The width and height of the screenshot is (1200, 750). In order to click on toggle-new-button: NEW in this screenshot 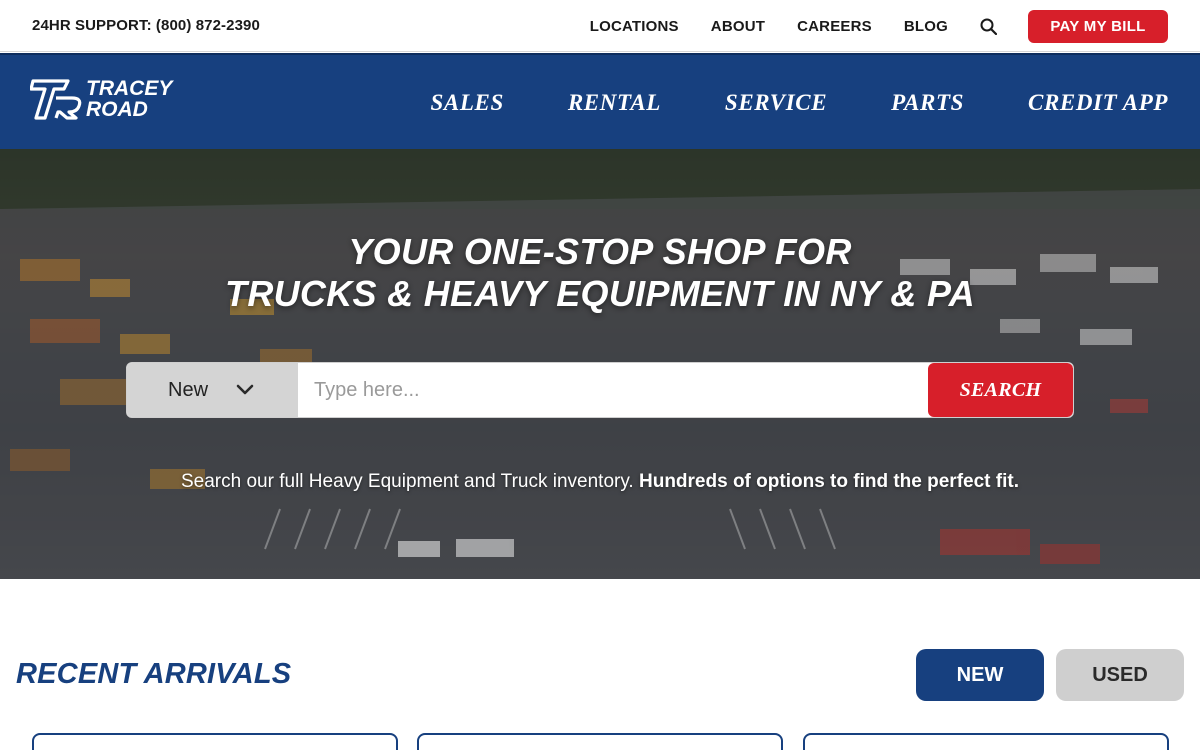, I will do `click(980, 675)`.